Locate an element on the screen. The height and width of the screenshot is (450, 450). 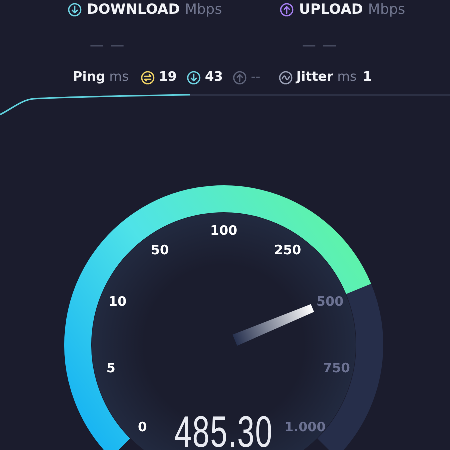
ping-label: Ping is located at coordinates (89, 77).